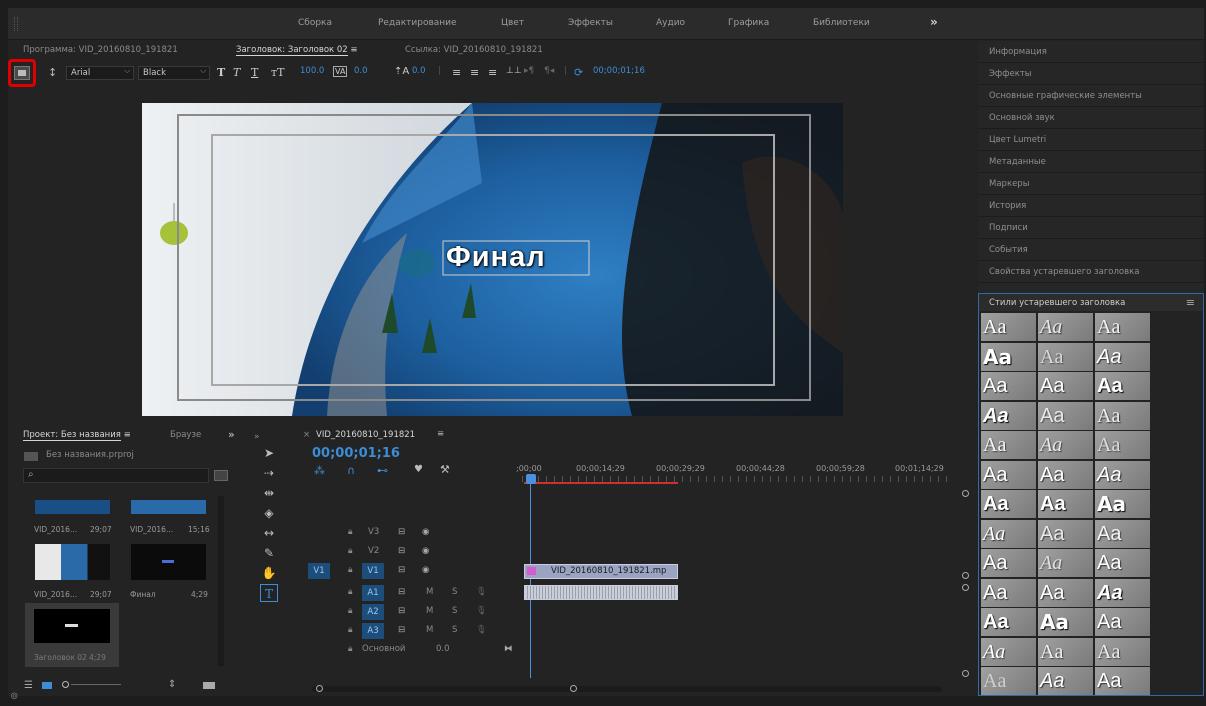 Image resolution: width=1206 pixels, height=706 pixels. What do you see at coordinates (269, 493) in the screenshot?
I see `ripple-edit-icon: ⇹` at bounding box center [269, 493].